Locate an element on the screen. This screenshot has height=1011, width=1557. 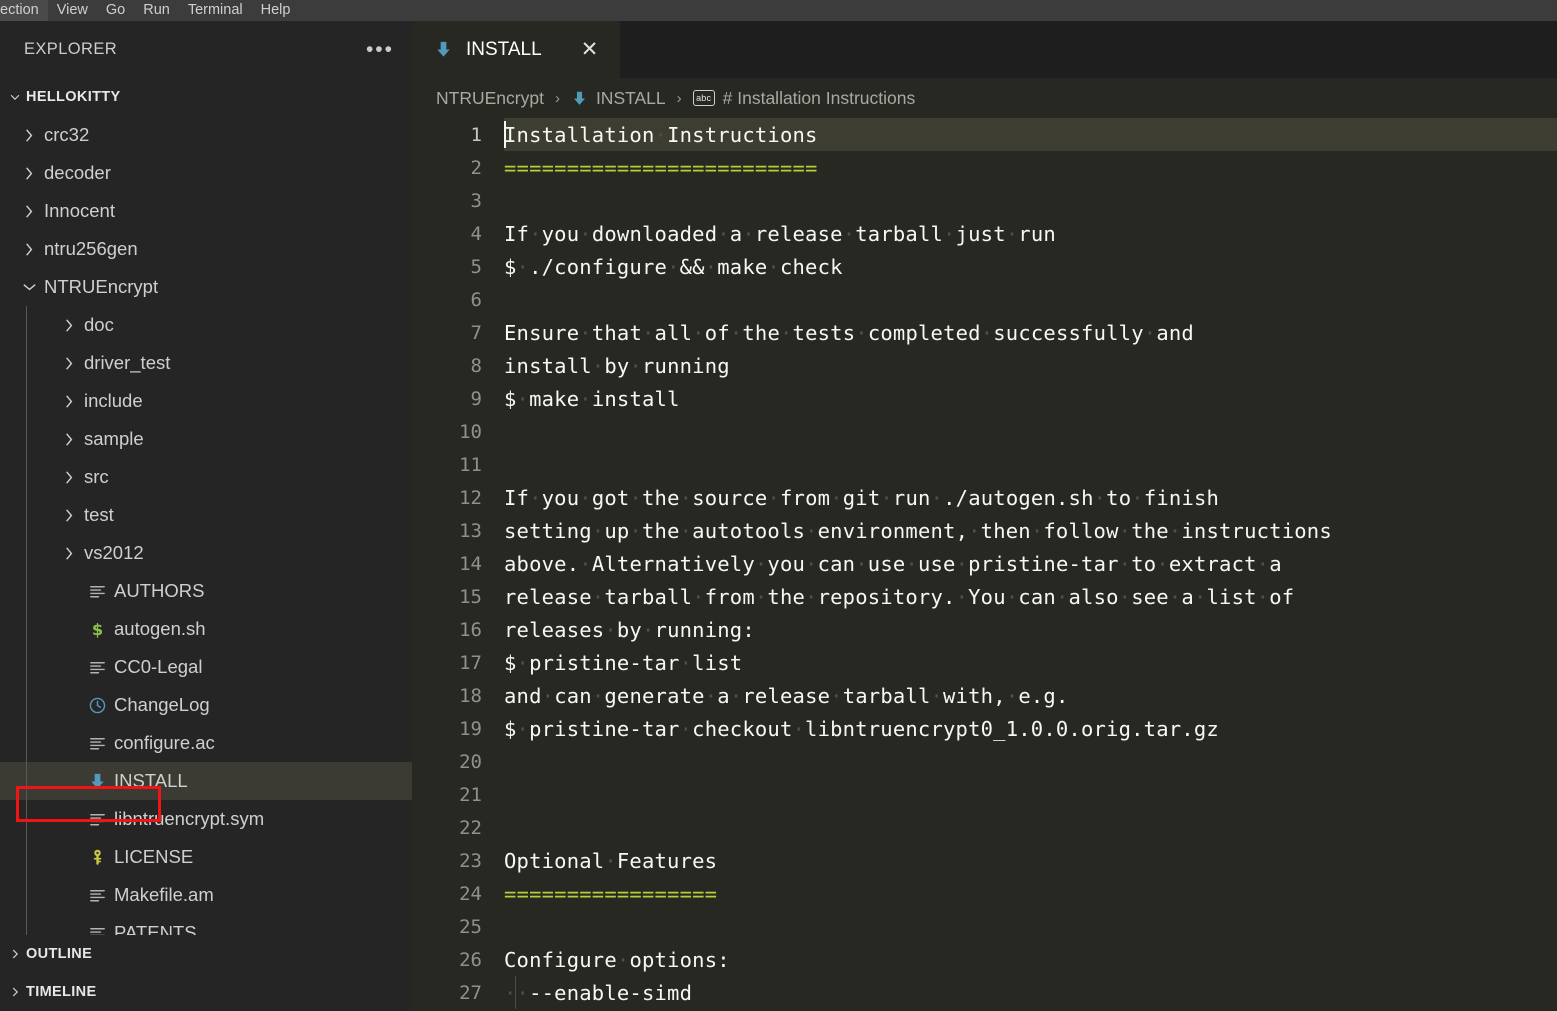
close-icon: ✕ is located at coordinates (590, 49).